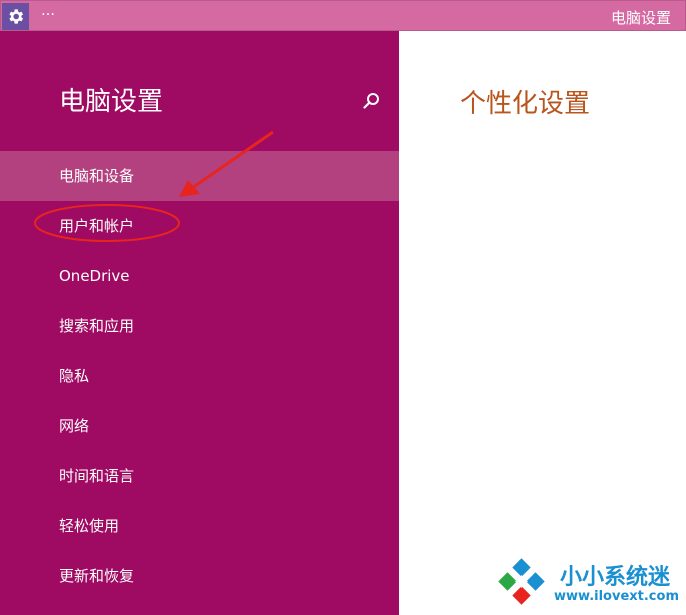  I want to click on sidebar-item-time-and-language: 时间和语言, so click(199, 476).